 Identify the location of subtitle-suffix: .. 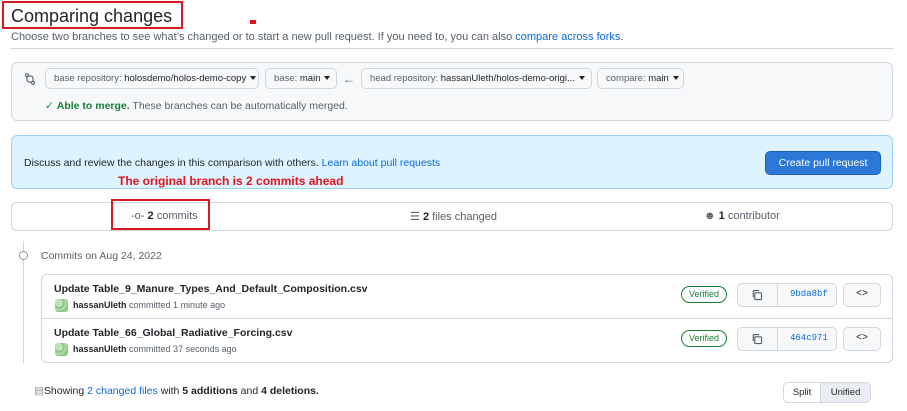
(622, 37).